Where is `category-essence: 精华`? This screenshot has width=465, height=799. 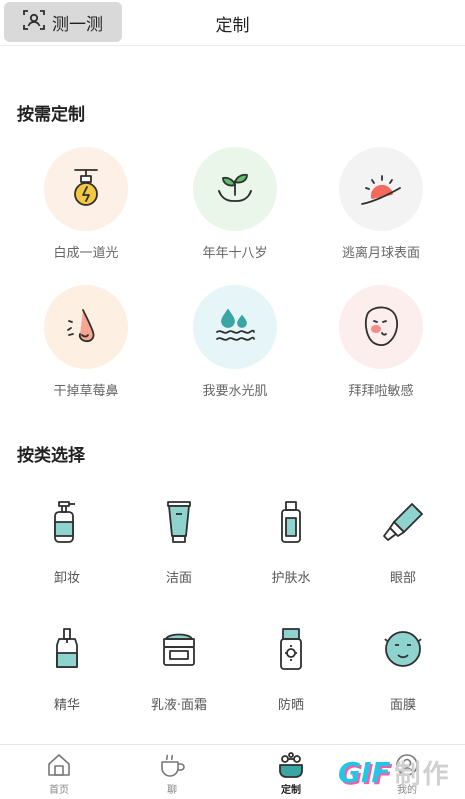
category-essence: 精华 is located at coordinates (67, 668).